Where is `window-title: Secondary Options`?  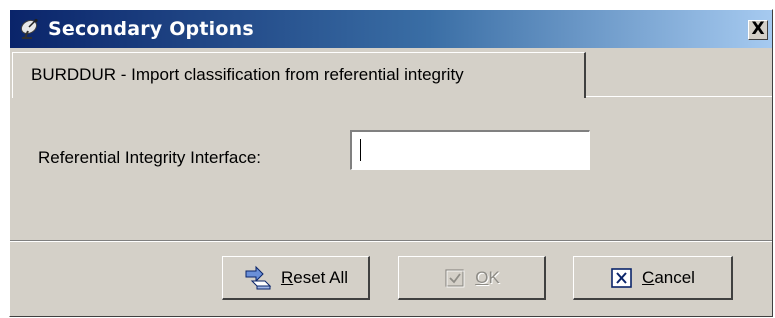
window-title: Secondary Options is located at coordinates (151, 29).